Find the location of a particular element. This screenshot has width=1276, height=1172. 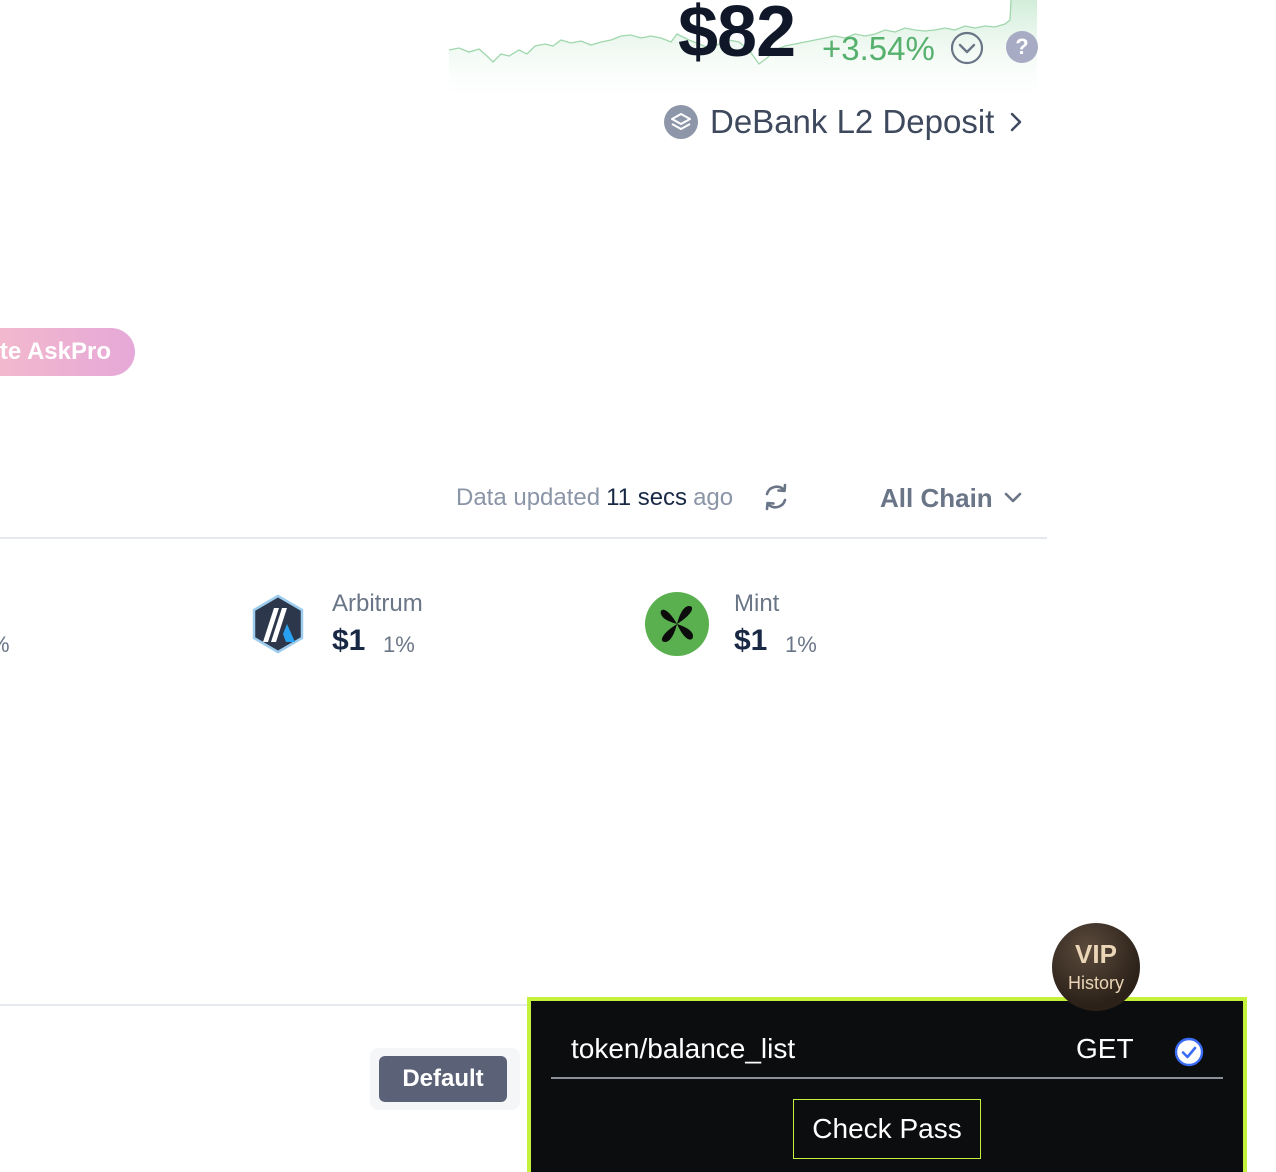

vip-history-button: VIP History is located at coordinates (1096, 967).